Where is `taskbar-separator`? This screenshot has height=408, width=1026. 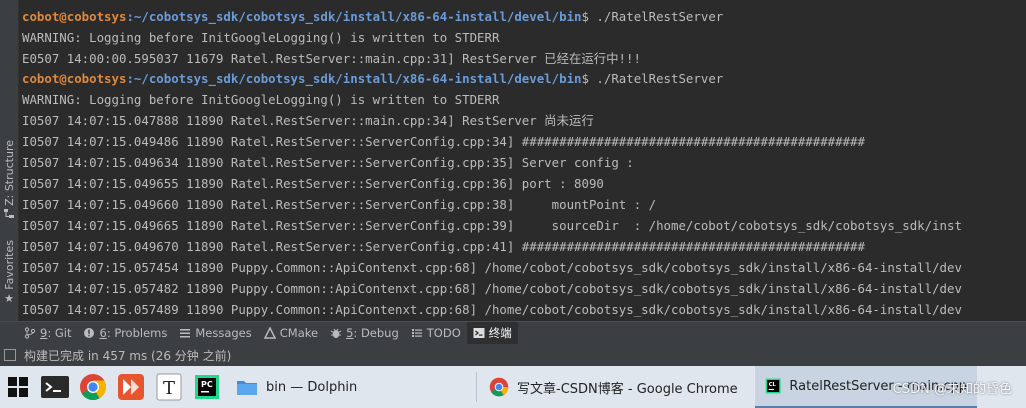 taskbar-separator is located at coordinates (476, 387).